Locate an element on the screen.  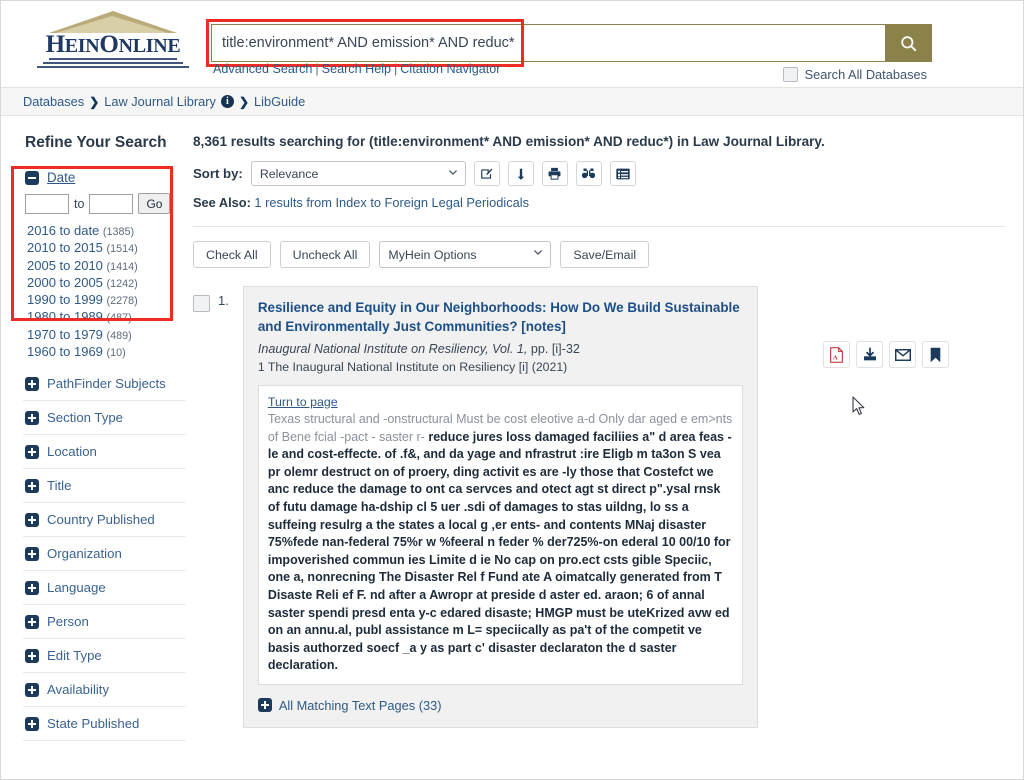
facet-item-person: Person is located at coordinates (104, 622).